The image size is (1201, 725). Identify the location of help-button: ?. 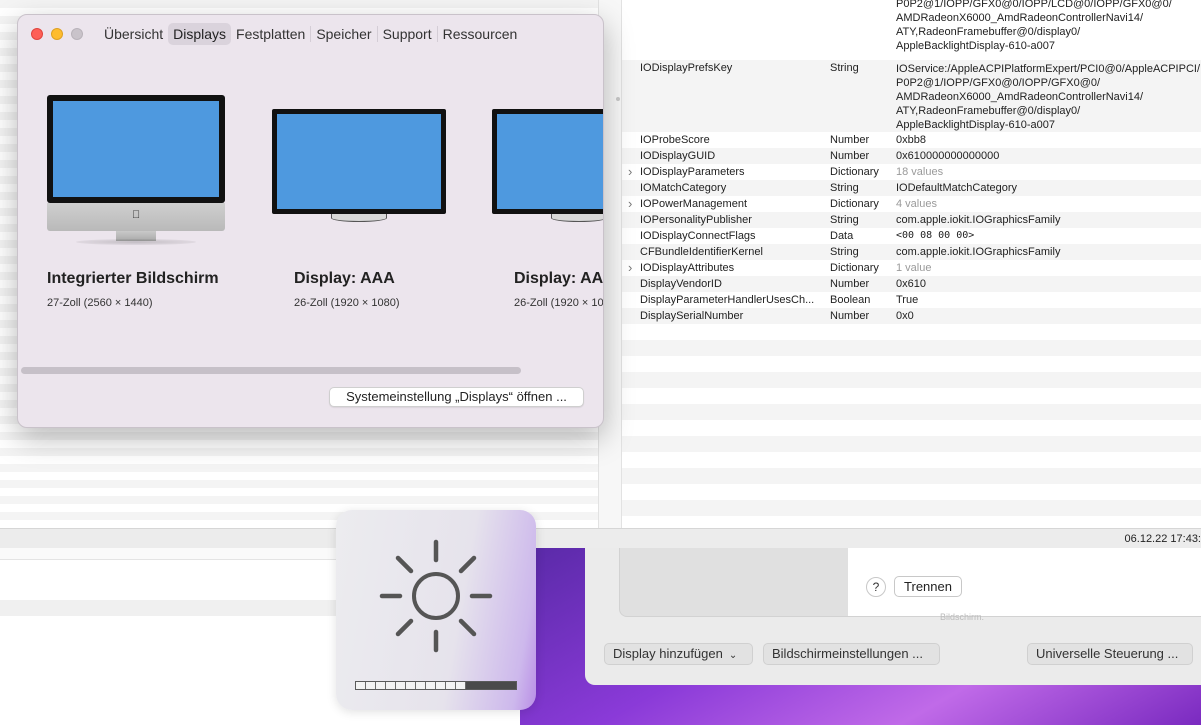
(876, 587).